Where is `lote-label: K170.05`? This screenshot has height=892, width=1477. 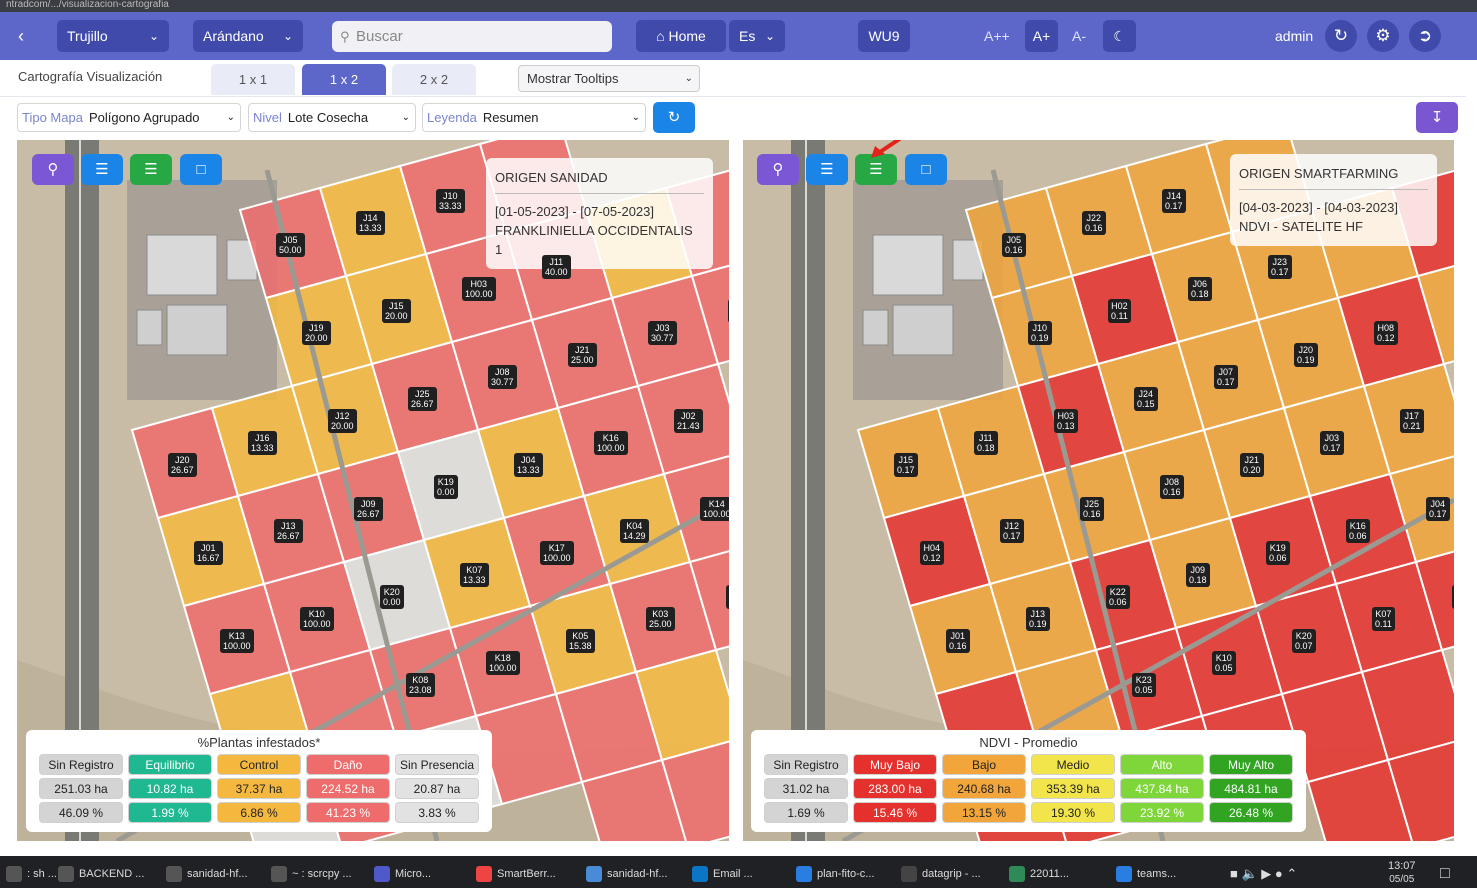
lote-label: K170.05 is located at coordinates (1453, 597).